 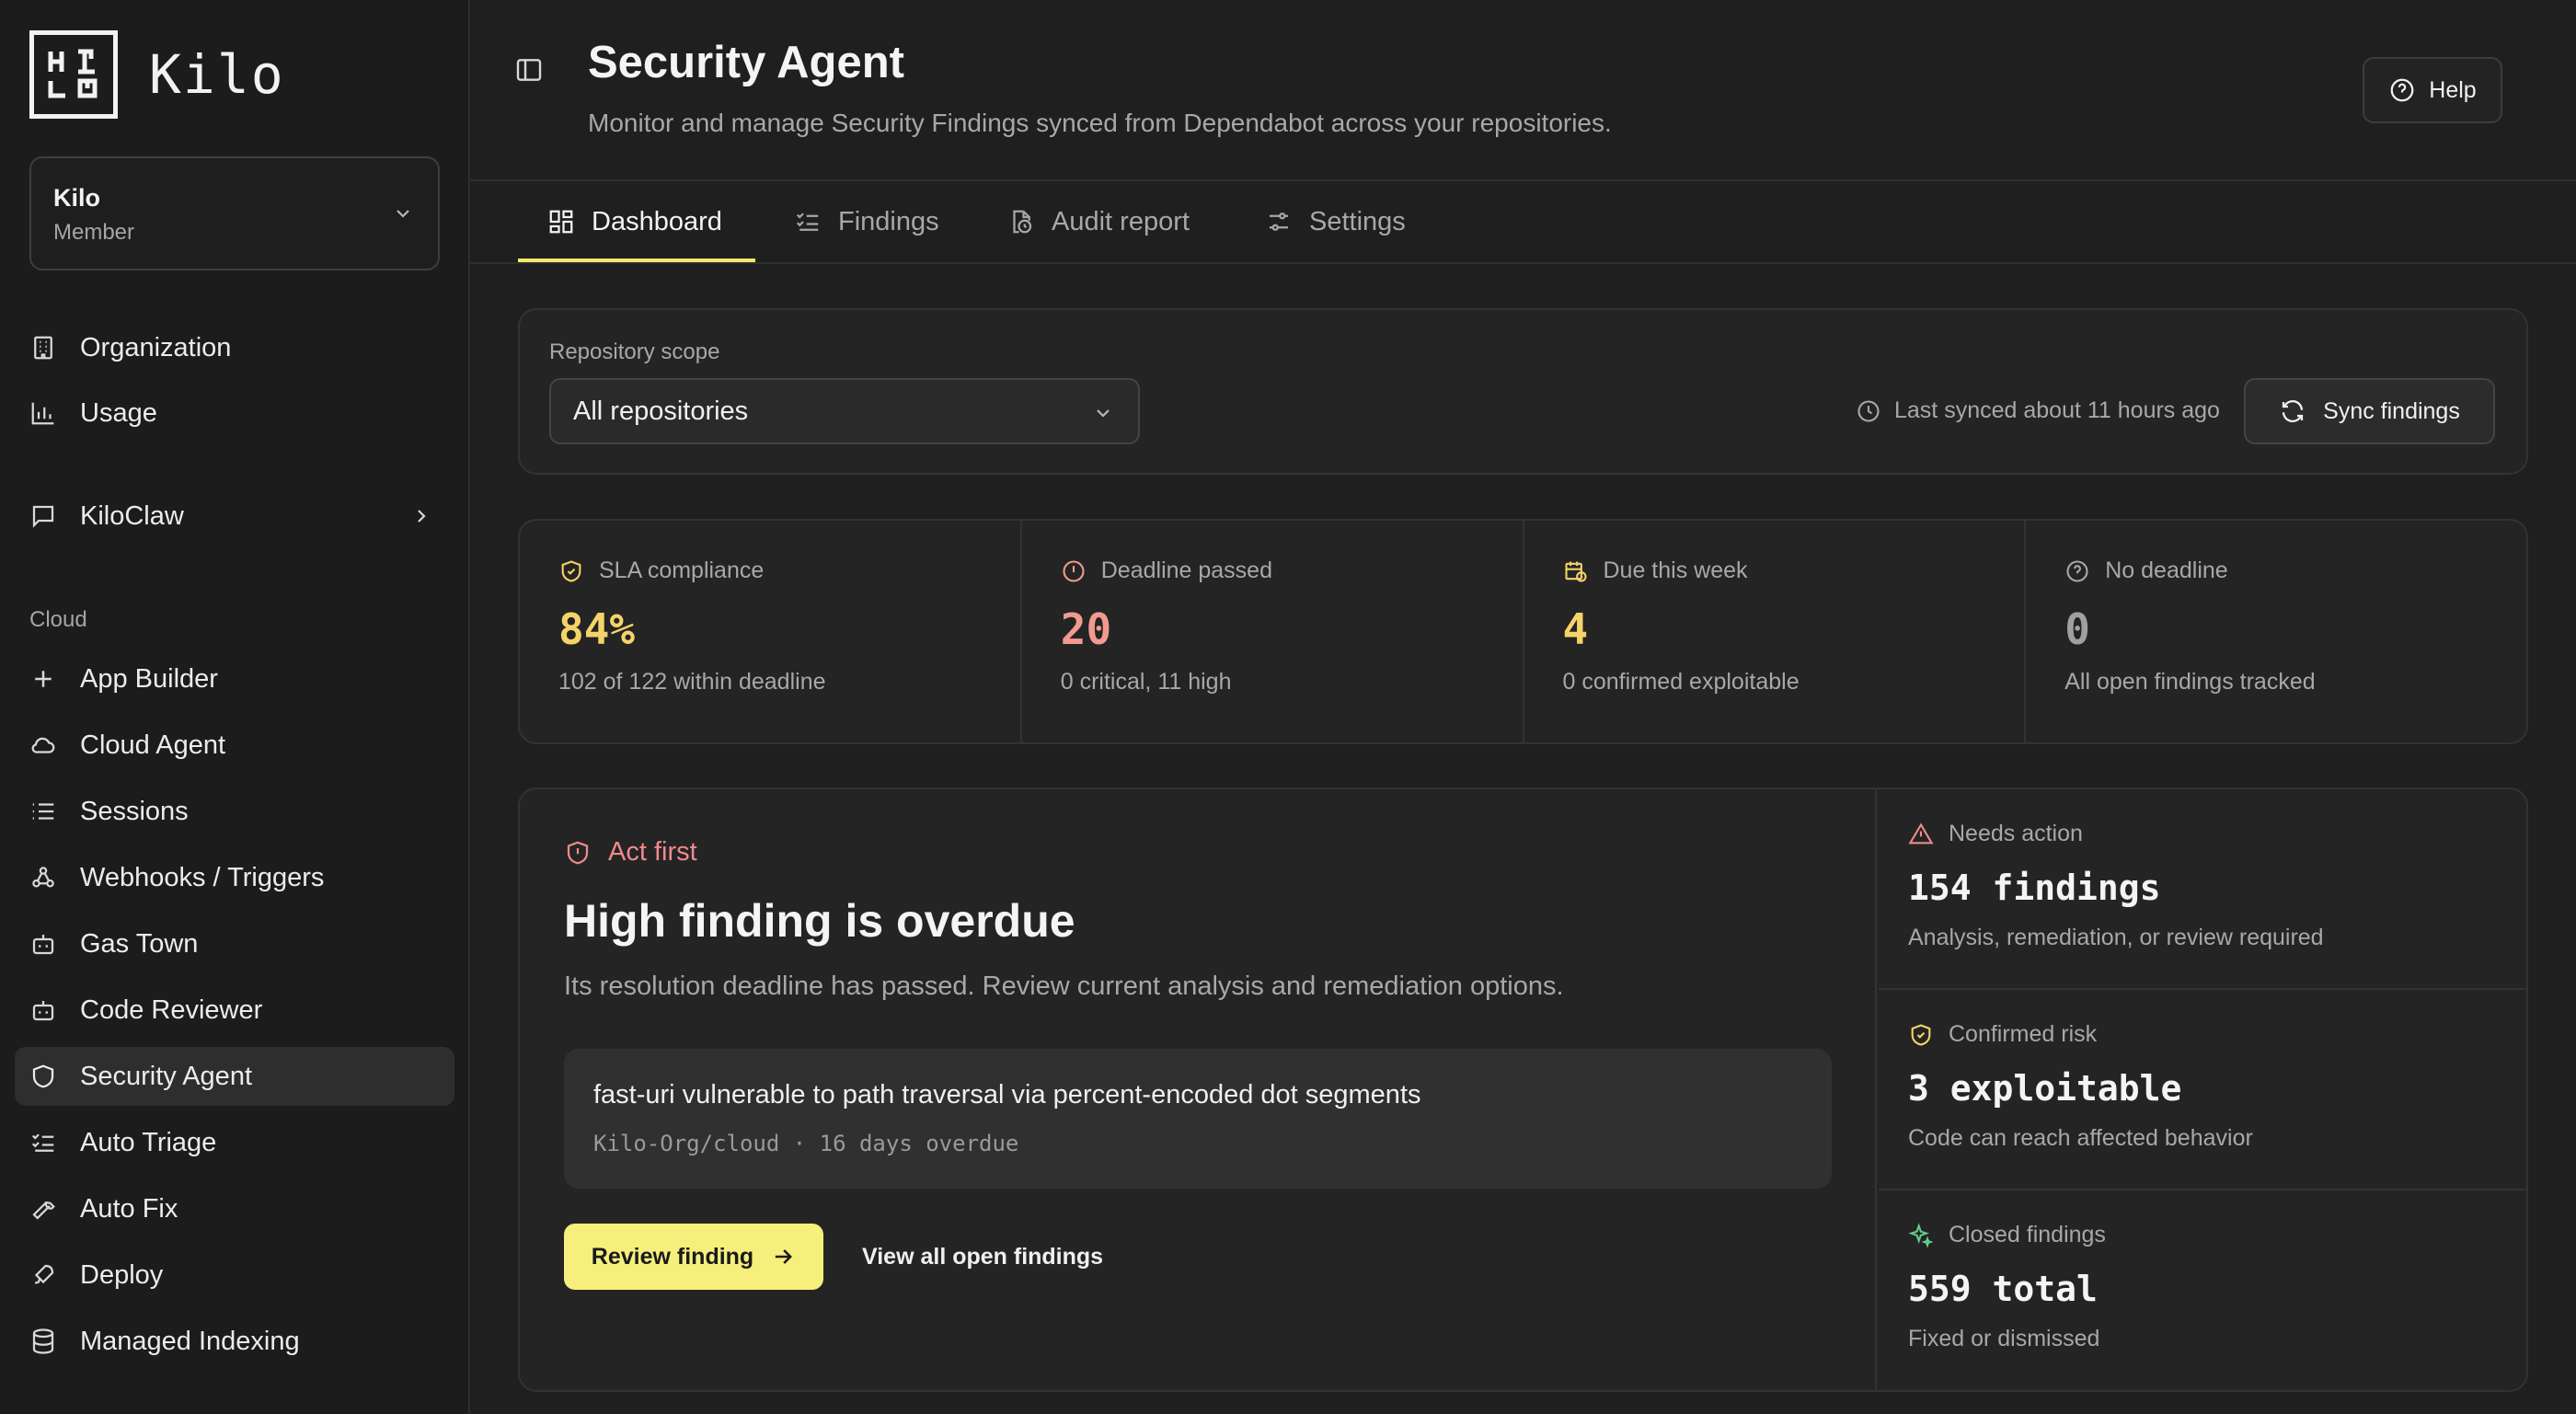 What do you see at coordinates (129, 1208) in the screenshot?
I see `sidebar-item-label: Auto Fix` at bounding box center [129, 1208].